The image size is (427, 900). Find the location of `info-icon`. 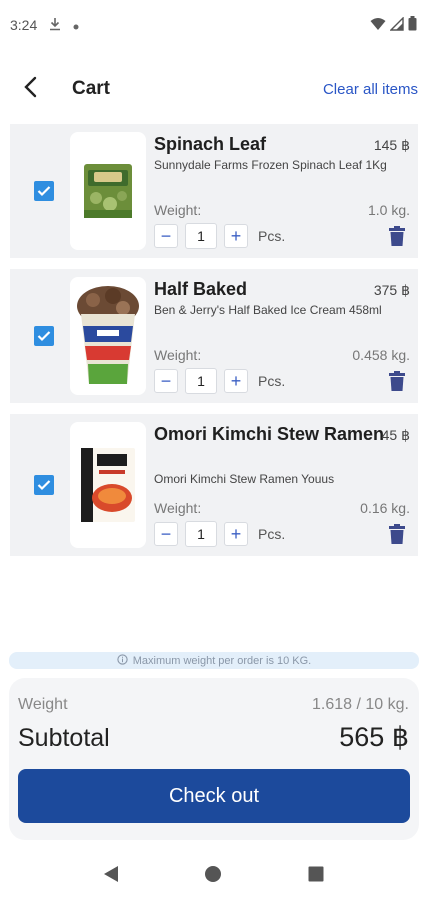

info-icon is located at coordinates (122, 660).